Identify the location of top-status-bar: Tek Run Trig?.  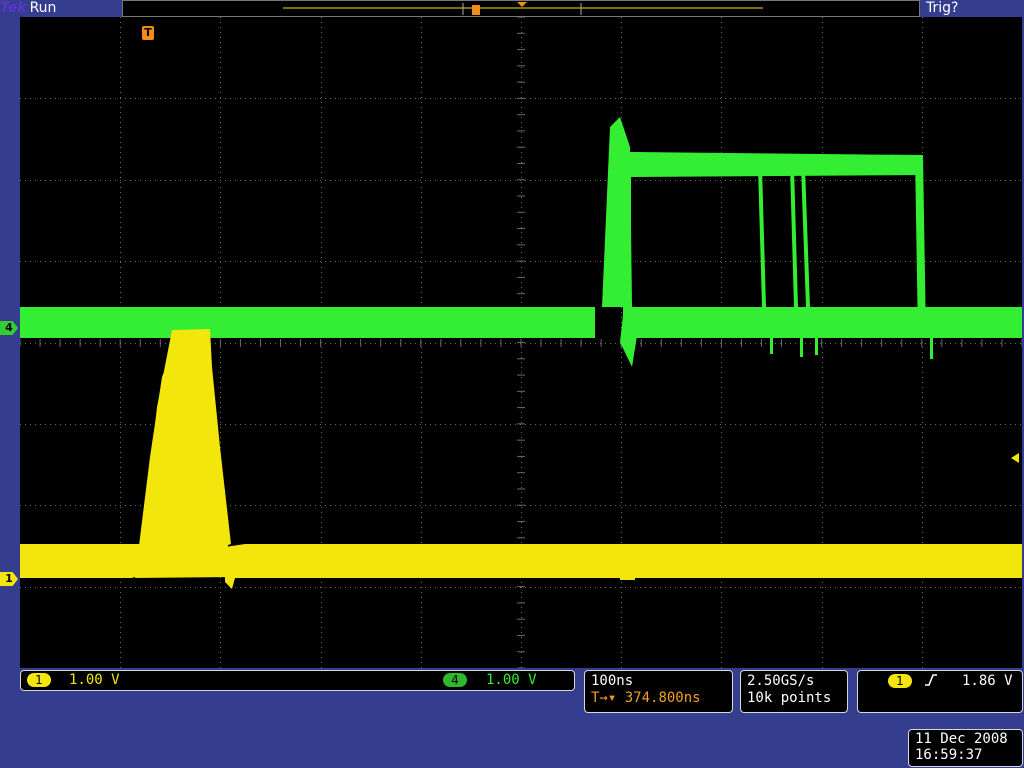
(512, 8).